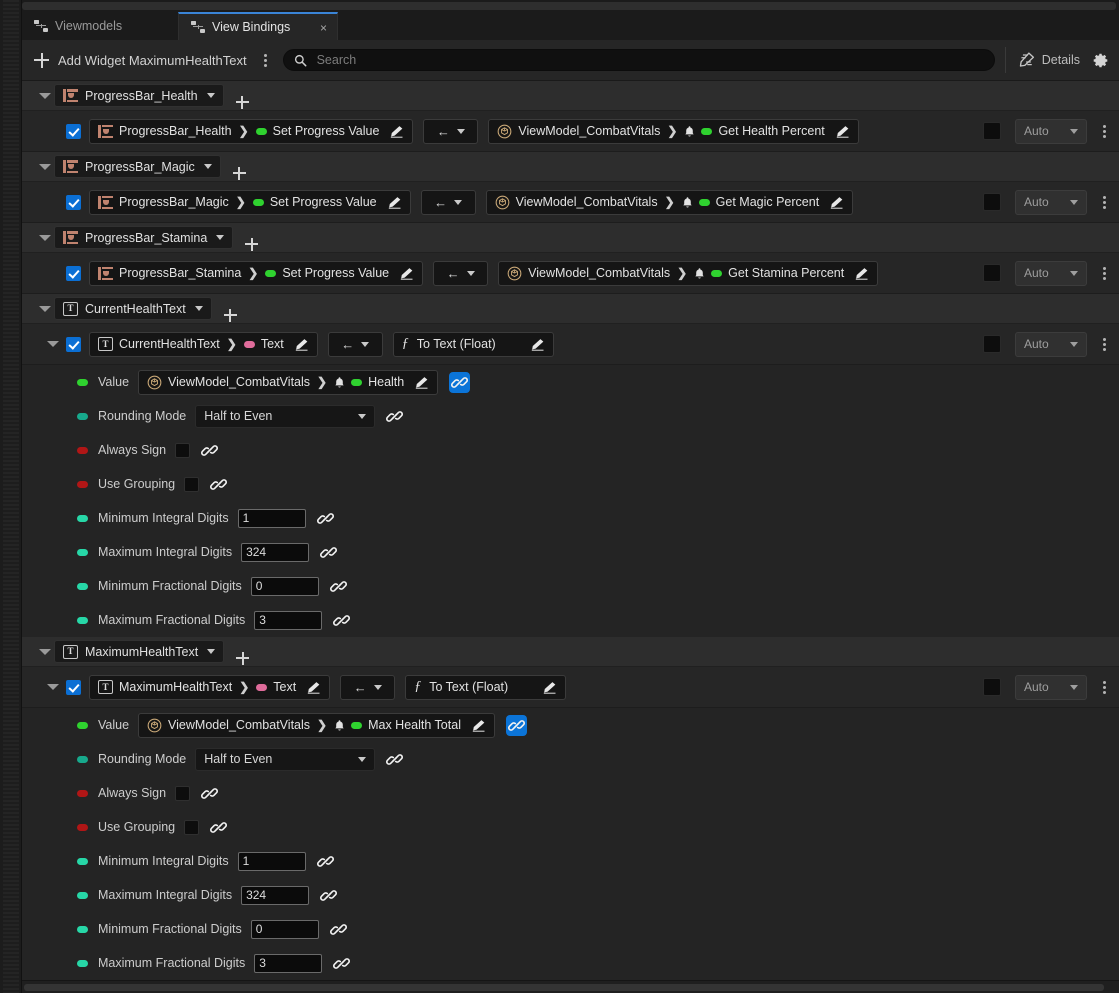  Describe the element at coordinates (139, 95) in the screenshot. I see `widget-selector-chip: ProgressBar_Health` at that location.